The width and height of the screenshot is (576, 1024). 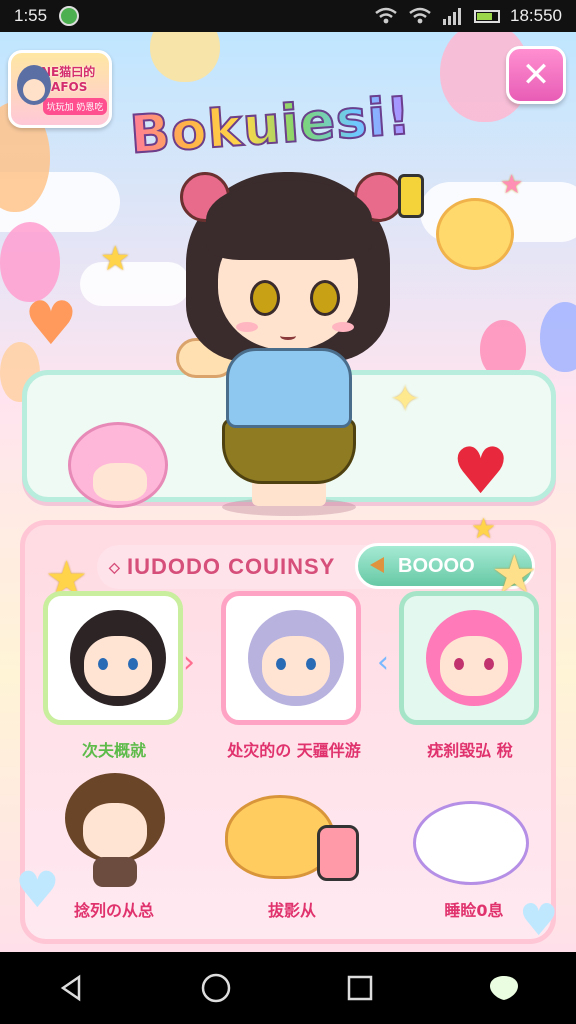 What do you see at coordinates (383, 662) in the screenshot?
I see `chevron-left-icon: ‹` at bounding box center [383, 662].